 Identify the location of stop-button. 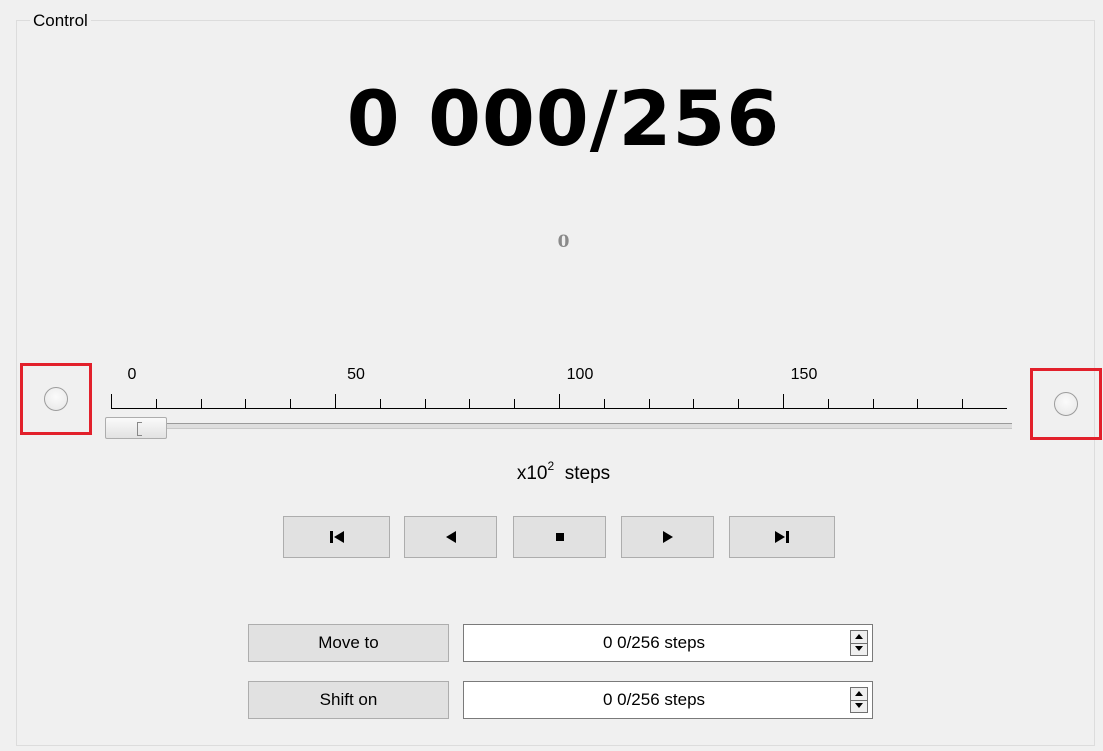
(559, 537).